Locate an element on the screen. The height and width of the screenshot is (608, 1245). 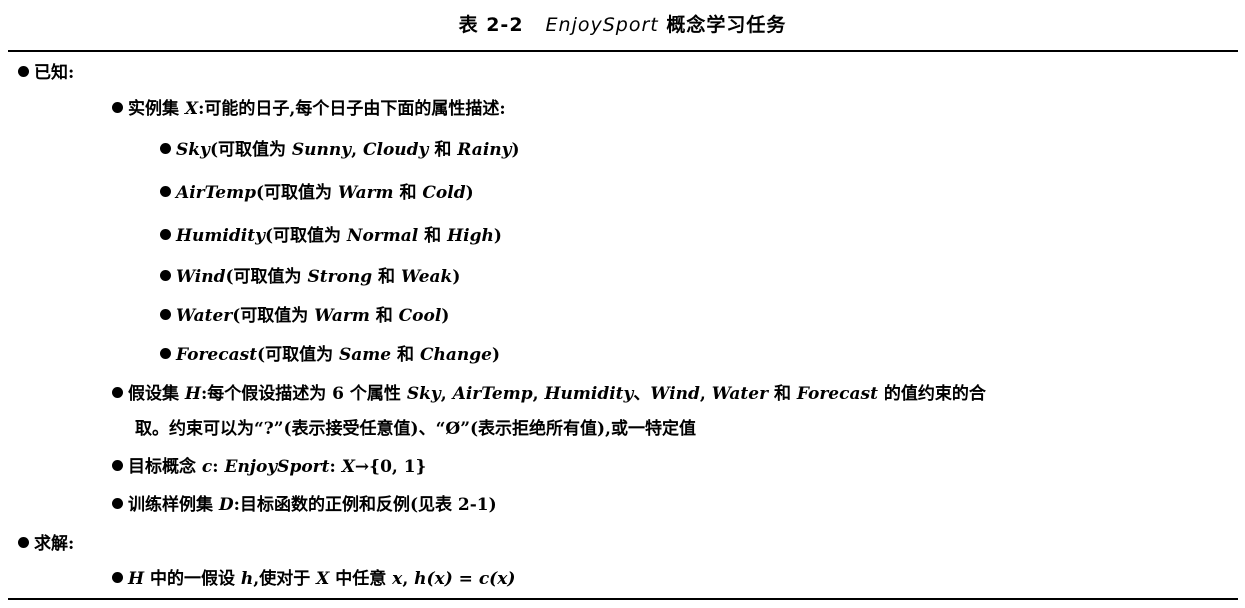
bottom-rule is located at coordinates (623, 599).